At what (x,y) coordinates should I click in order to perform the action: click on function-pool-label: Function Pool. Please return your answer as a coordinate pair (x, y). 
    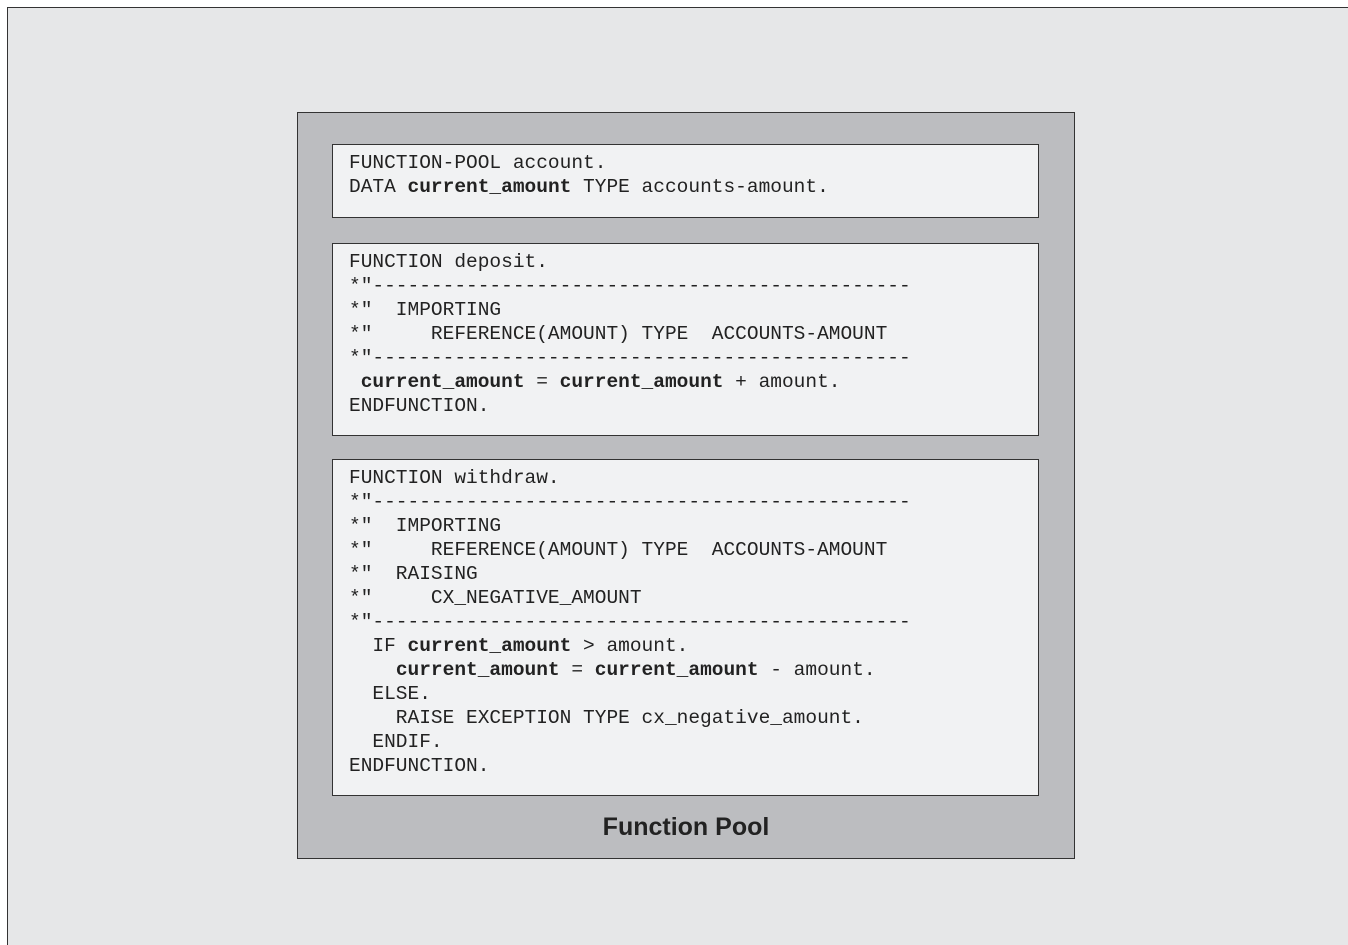
    Looking at the image, I should click on (686, 827).